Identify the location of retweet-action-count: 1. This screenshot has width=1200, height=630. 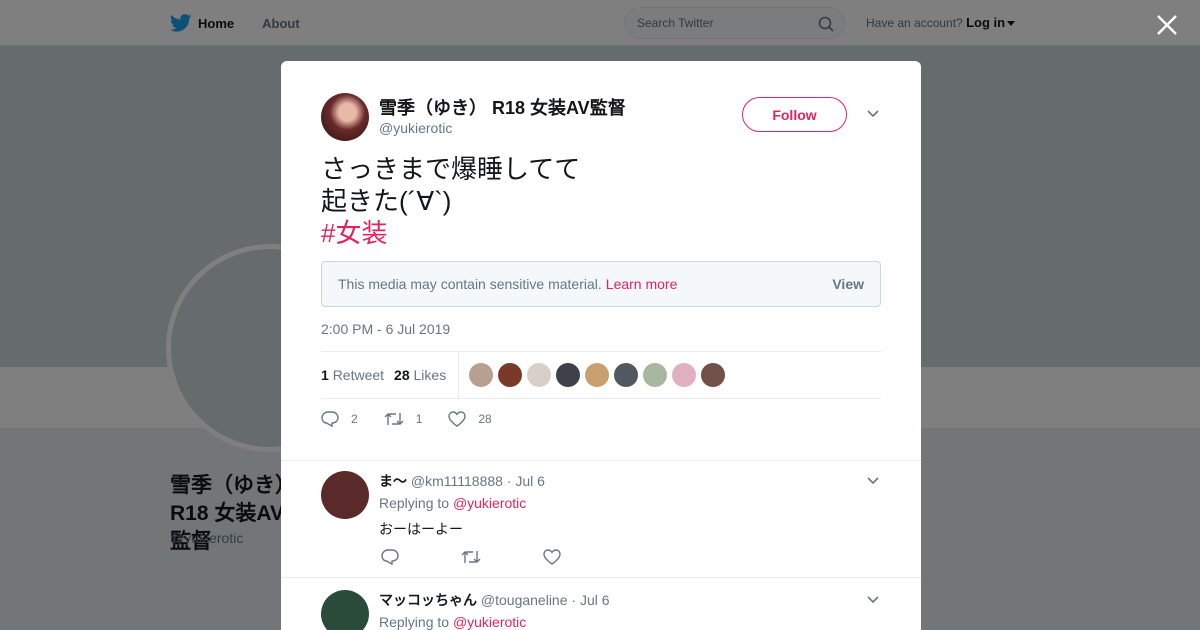
(419, 419).